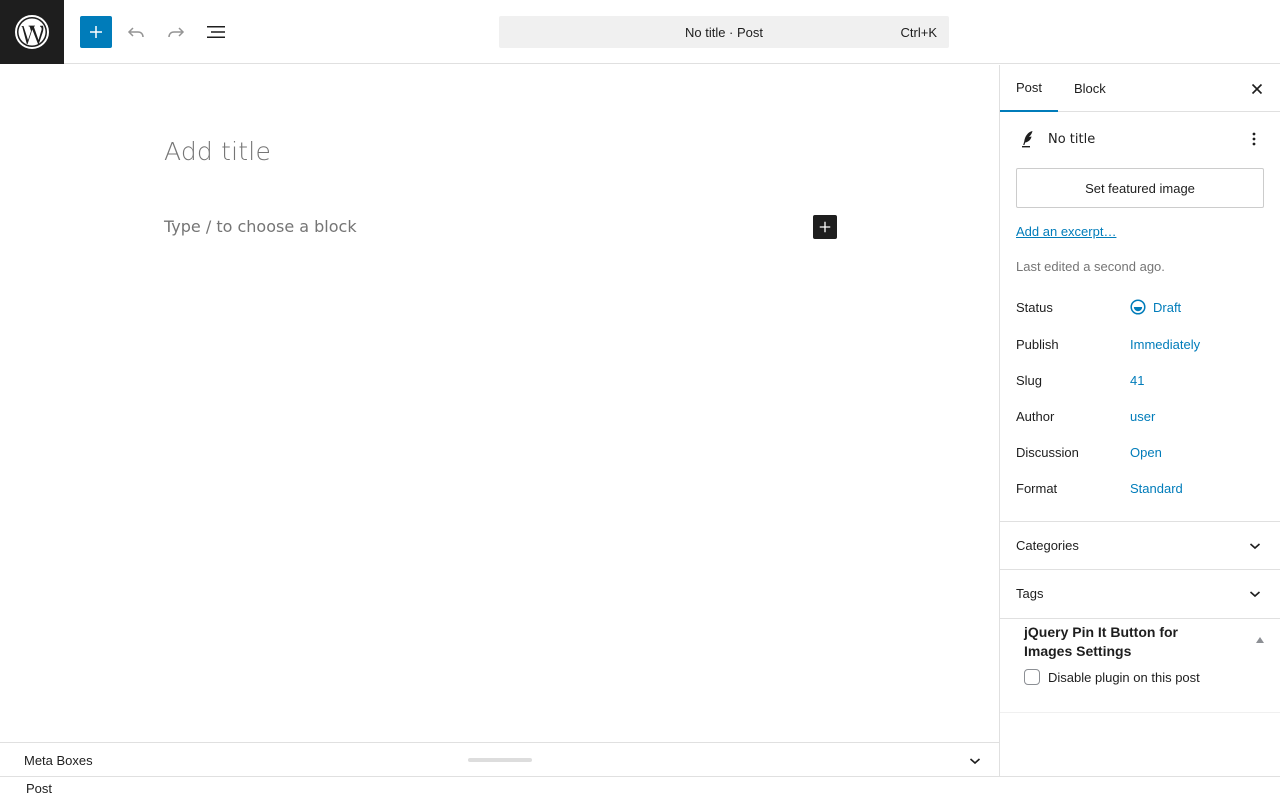  I want to click on undo-icon, so click(135, 32).